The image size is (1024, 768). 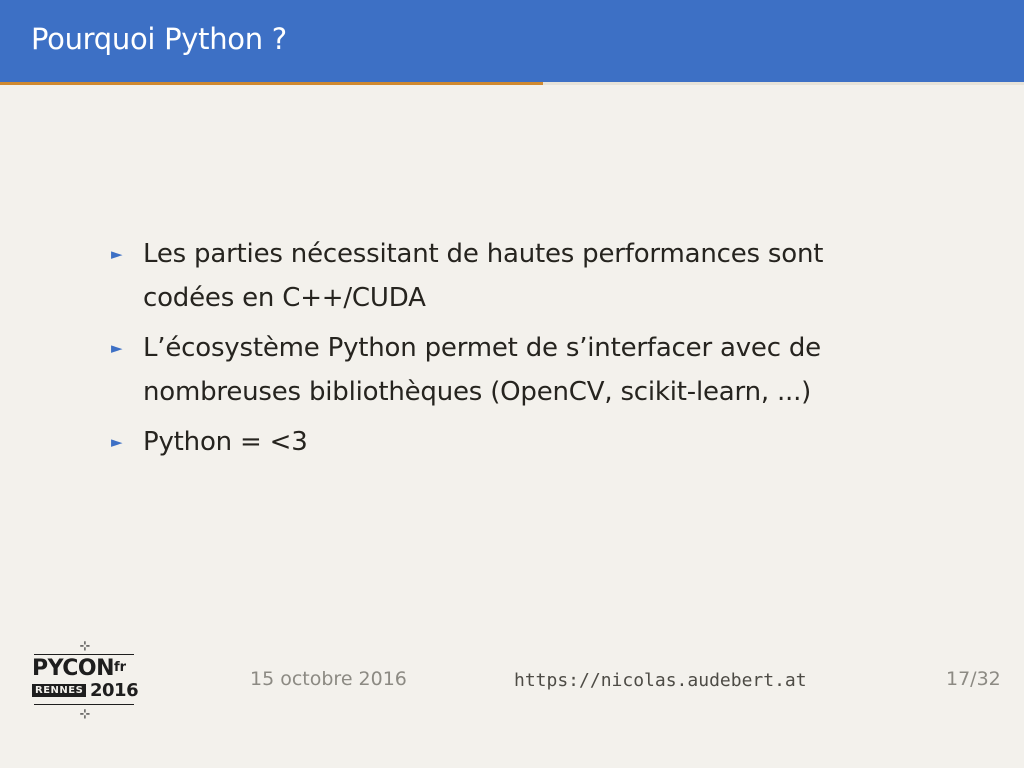 I want to click on logo-year: 2016, so click(x=114, y=690).